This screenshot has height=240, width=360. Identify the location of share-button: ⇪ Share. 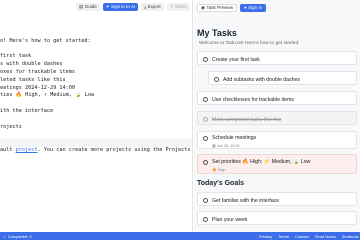
(178, 7).